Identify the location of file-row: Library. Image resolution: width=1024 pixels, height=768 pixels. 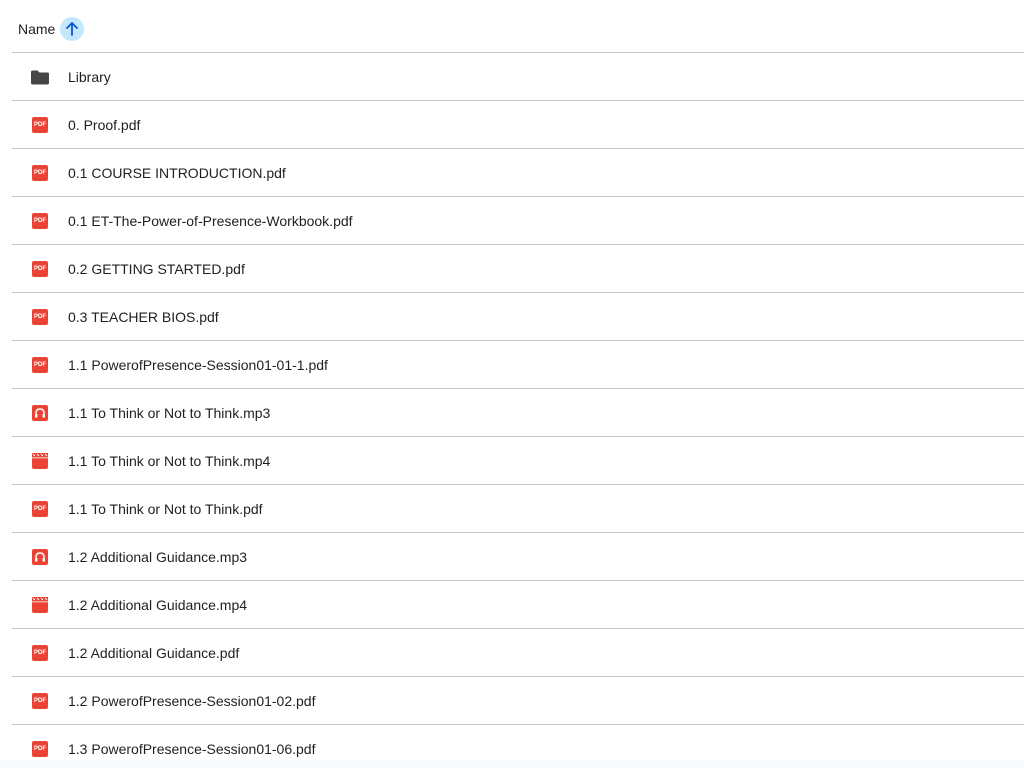
(518, 77).